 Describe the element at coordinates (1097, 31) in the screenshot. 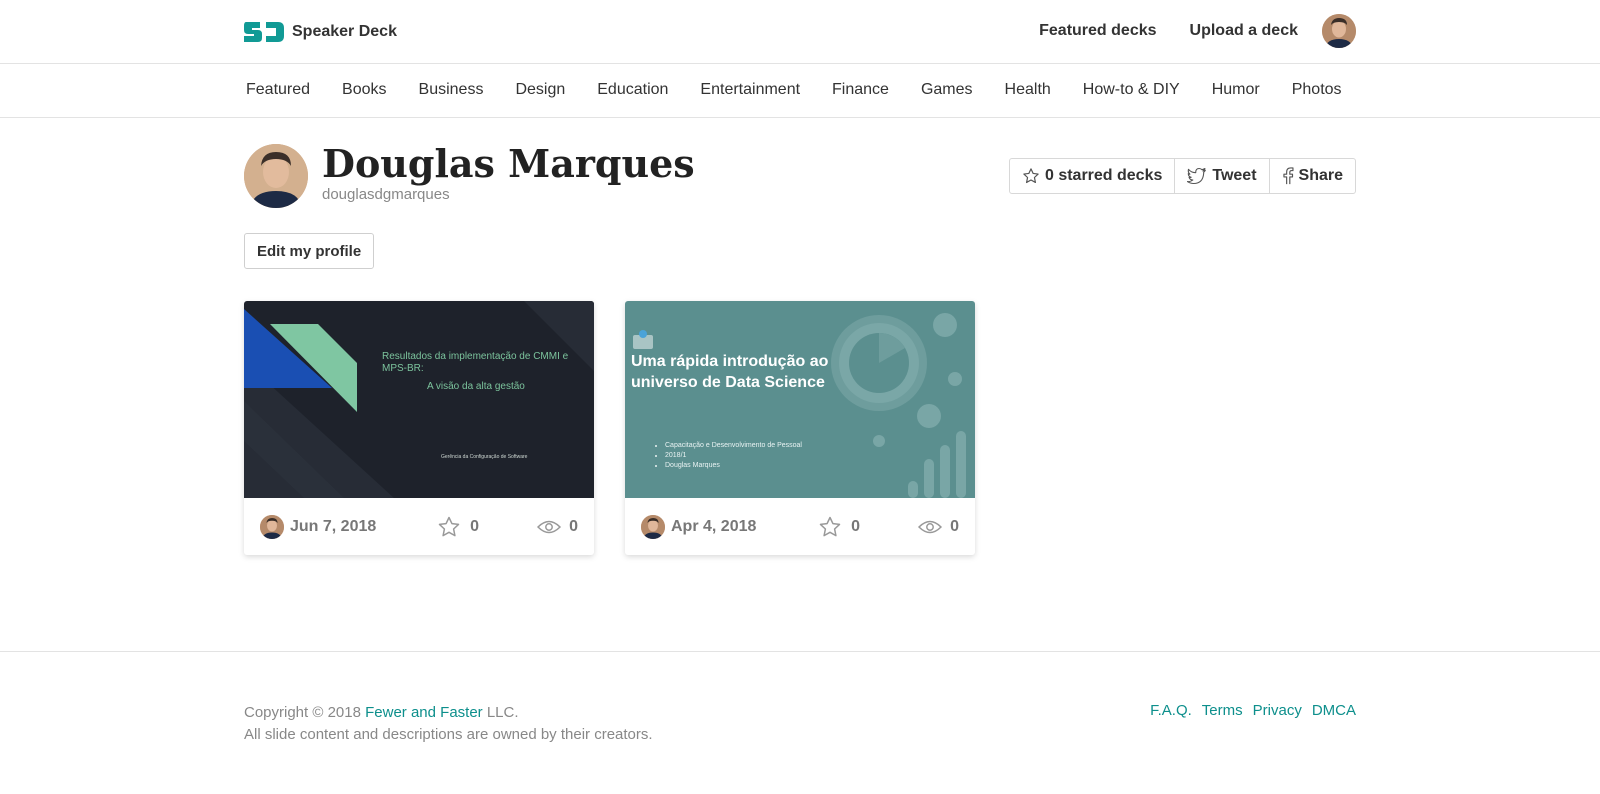

I see `featured-decks-link: Featured decks` at that location.